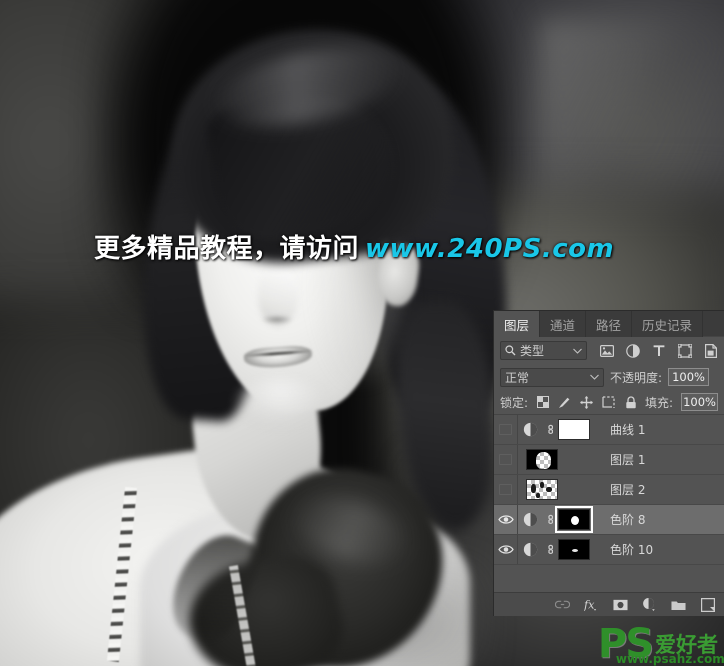 The width and height of the screenshot is (724, 666). I want to click on site-logo: PS 爱好者 www.psahz.com, so click(661, 644).